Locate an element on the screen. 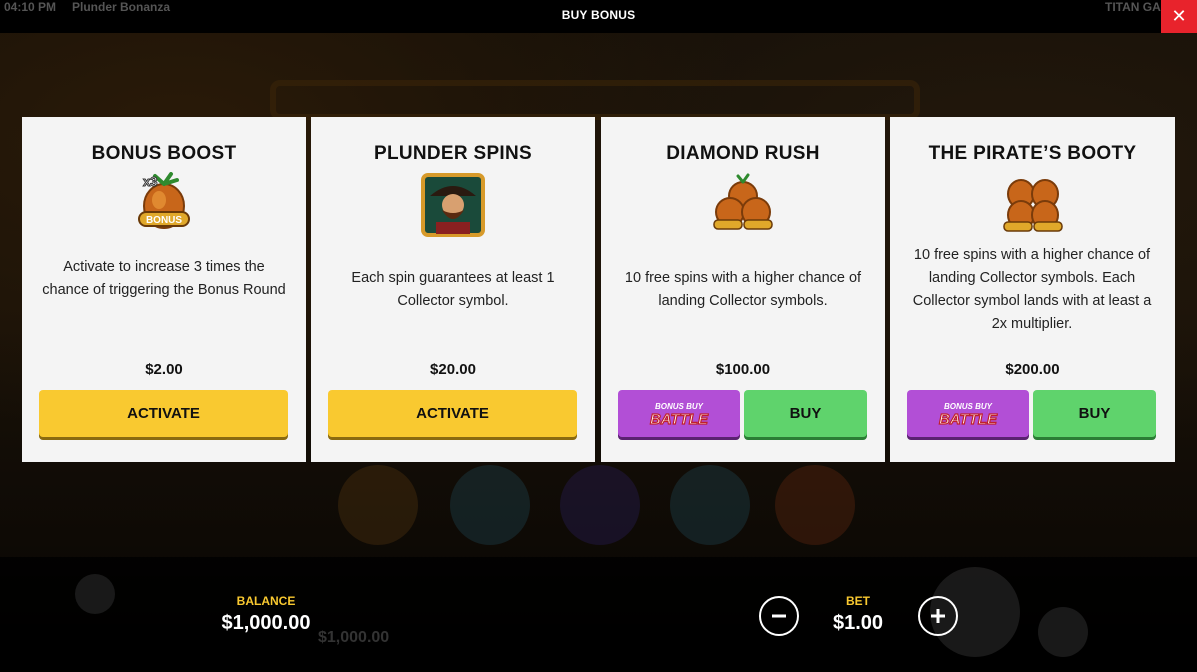  pirate-ship-symbol is located at coordinates (815, 505).